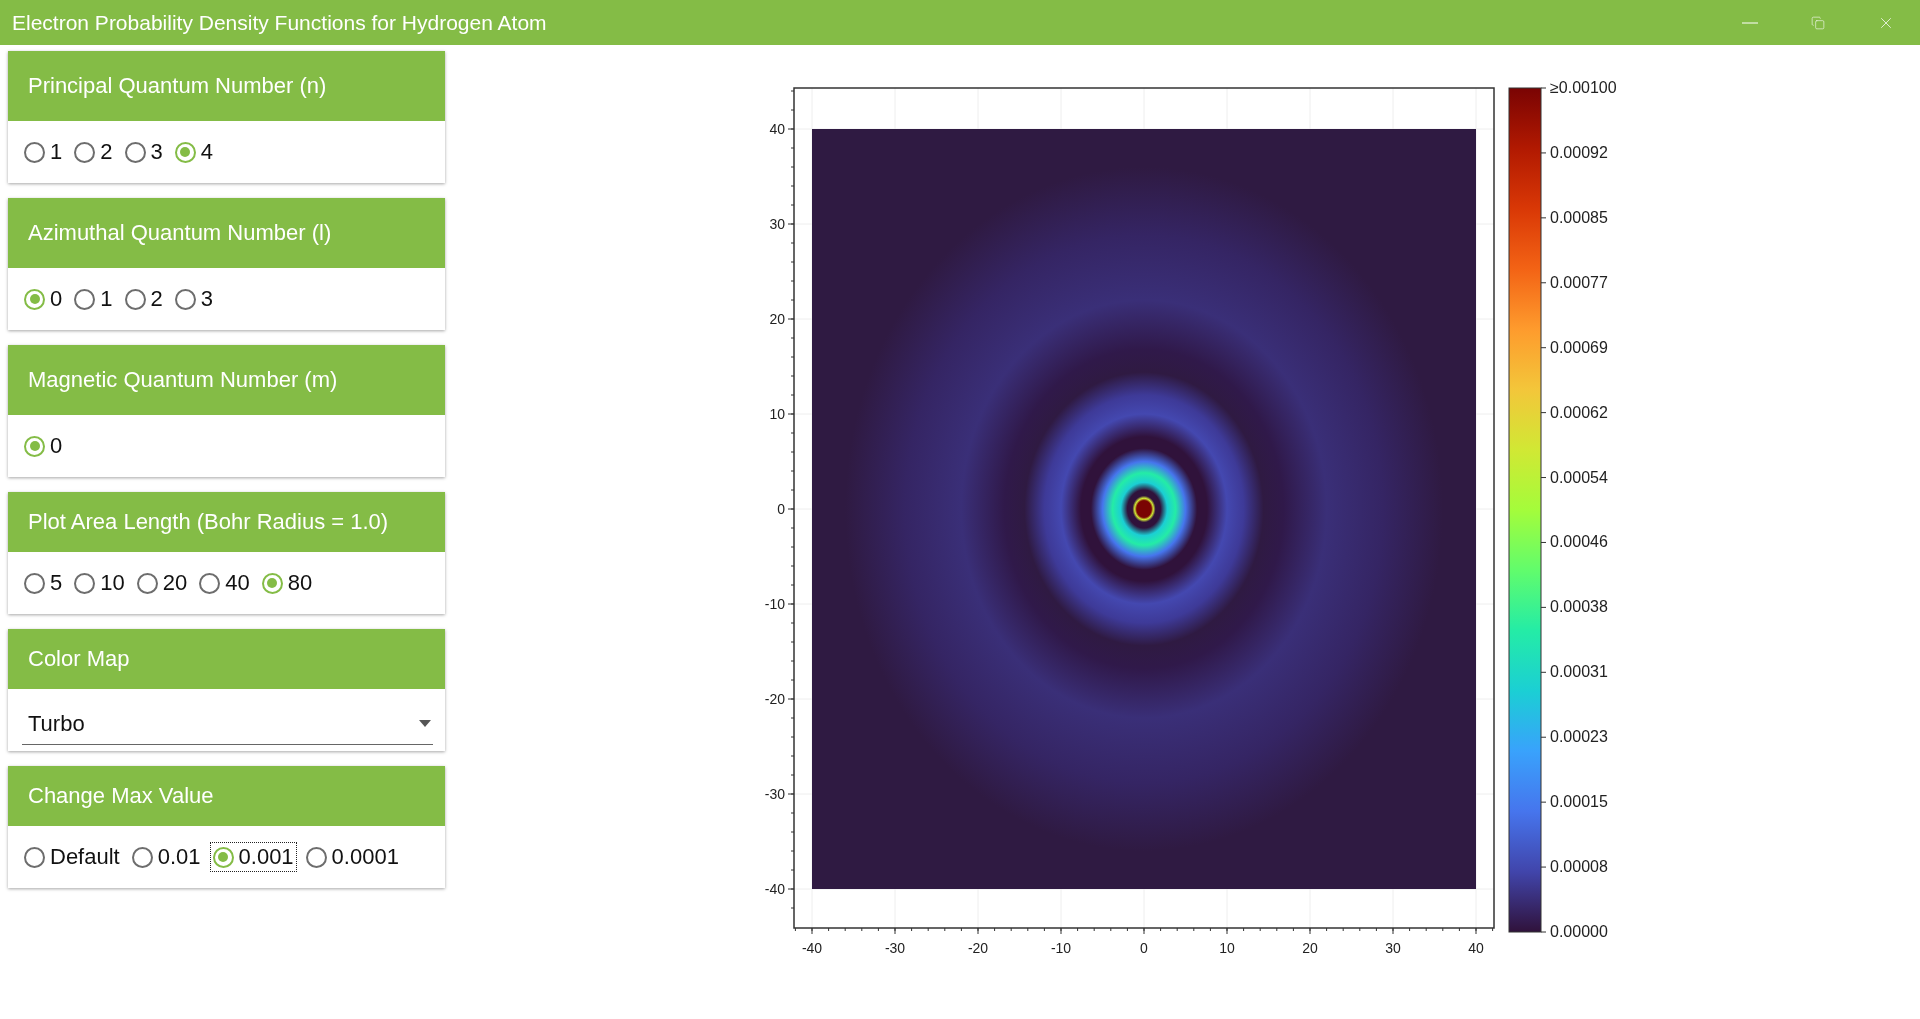 The height and width of the screenshot is (1019, 1920). Describe the element at coordinates (280, 22) in the screenshot. I see `window-title: Electron Probability Density Functions for Hydrogen Atom` at that location.